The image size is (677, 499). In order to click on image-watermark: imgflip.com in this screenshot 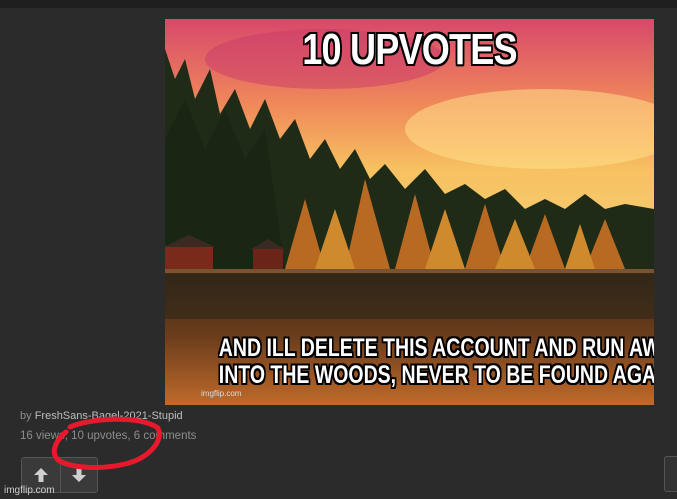, I will do `click(221, 393)`.